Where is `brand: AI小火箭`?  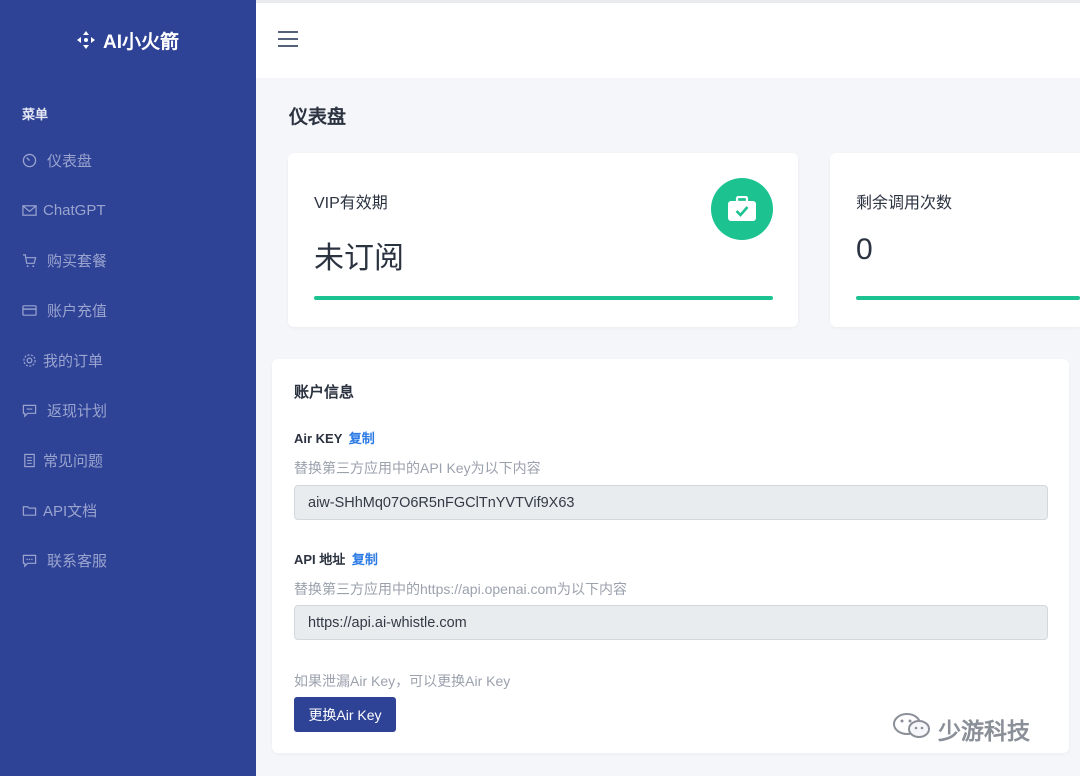 brand: AI小火箭 is located at coordinates (128, 40).